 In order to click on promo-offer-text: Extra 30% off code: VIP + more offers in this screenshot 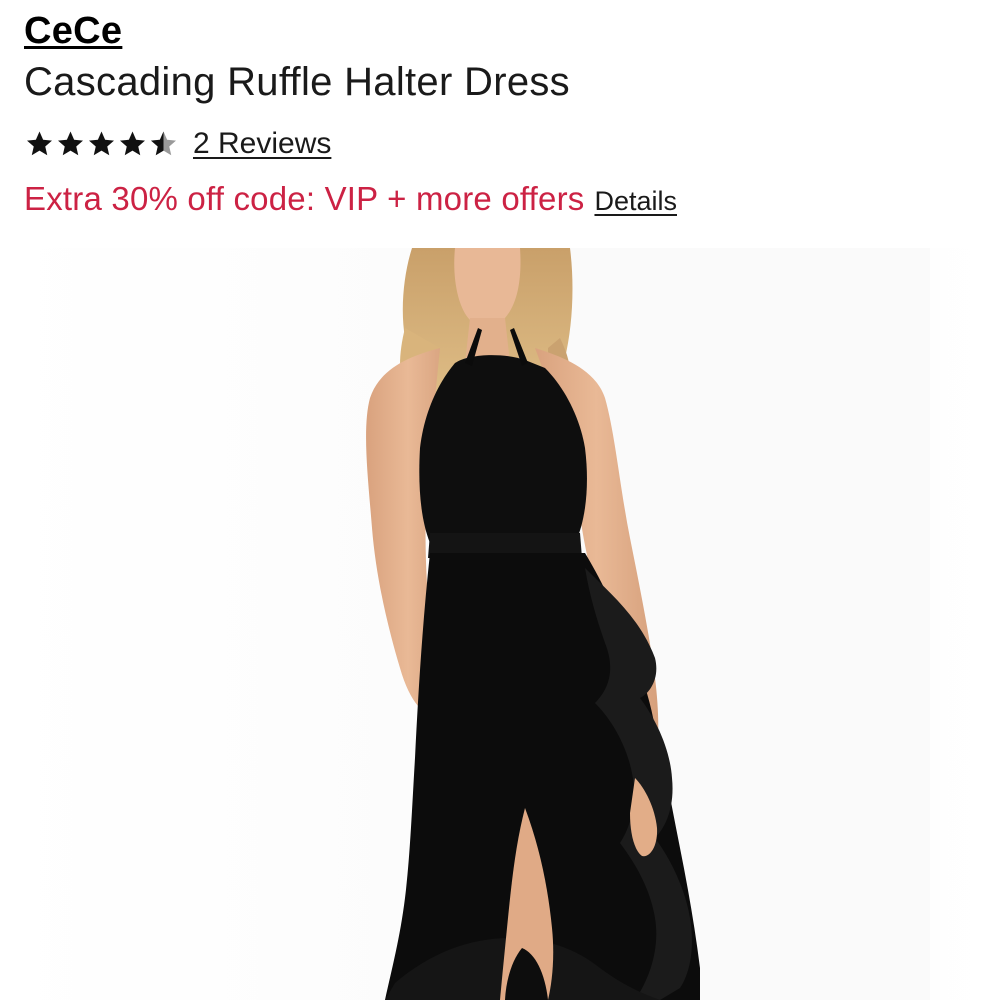, I will do `click(304, 198)`.